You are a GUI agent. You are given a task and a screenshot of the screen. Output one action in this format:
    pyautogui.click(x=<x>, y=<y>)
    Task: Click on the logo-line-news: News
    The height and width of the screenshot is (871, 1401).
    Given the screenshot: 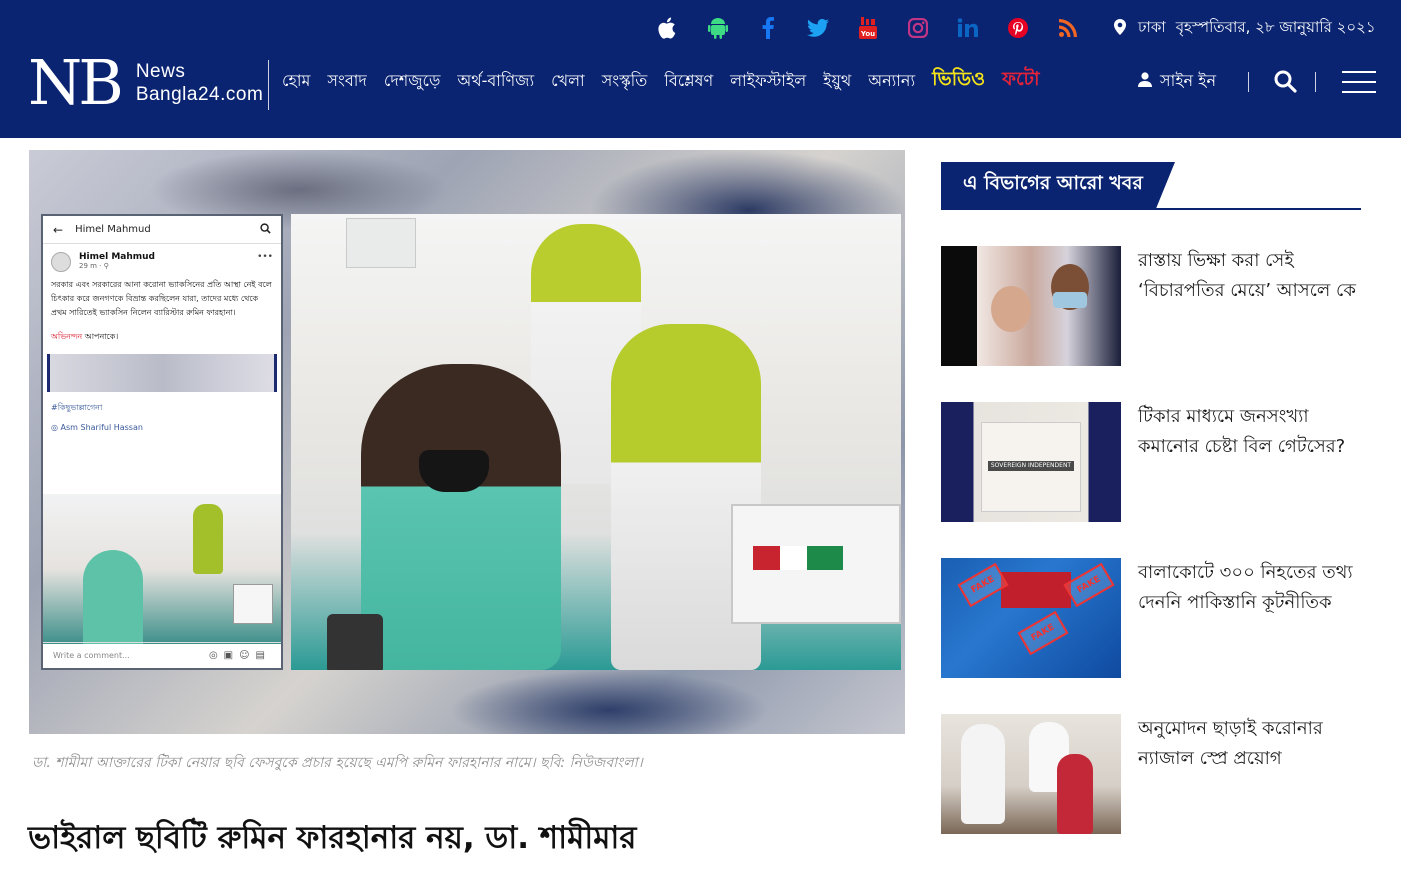 What is the action you would take?
    pyautogui.click(x=160, y=71)
    